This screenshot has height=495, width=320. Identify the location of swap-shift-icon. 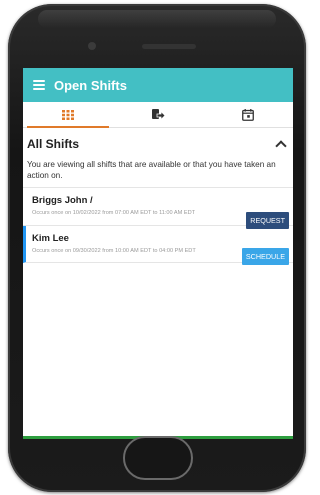
(158, 114).